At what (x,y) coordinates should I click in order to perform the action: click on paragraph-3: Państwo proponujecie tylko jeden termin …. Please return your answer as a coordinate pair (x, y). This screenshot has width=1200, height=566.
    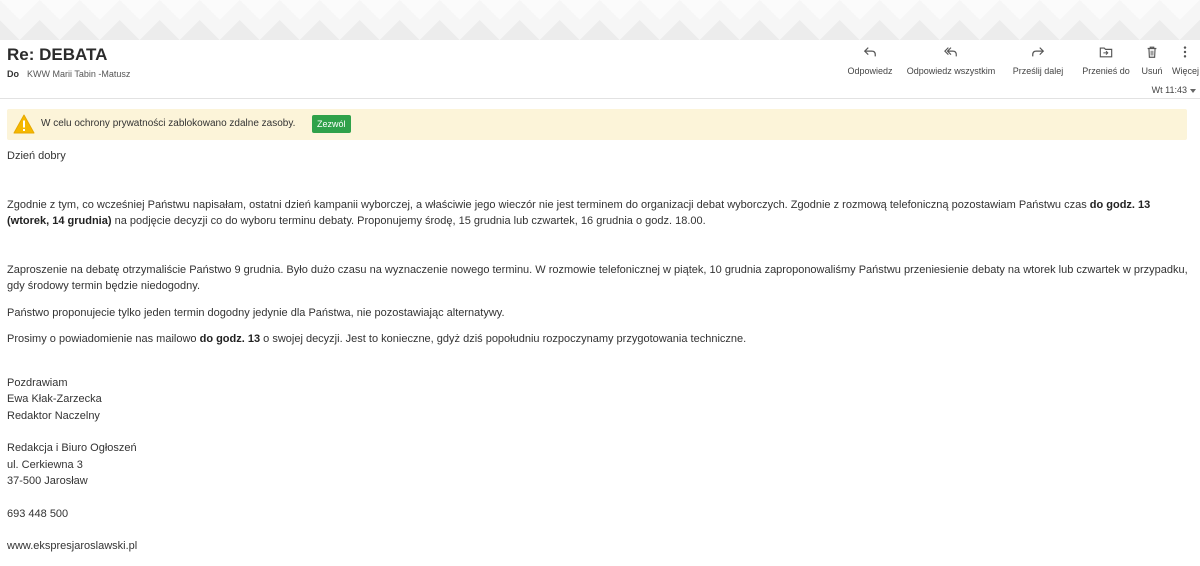
    Looking at the image, I should click on (256, 312).